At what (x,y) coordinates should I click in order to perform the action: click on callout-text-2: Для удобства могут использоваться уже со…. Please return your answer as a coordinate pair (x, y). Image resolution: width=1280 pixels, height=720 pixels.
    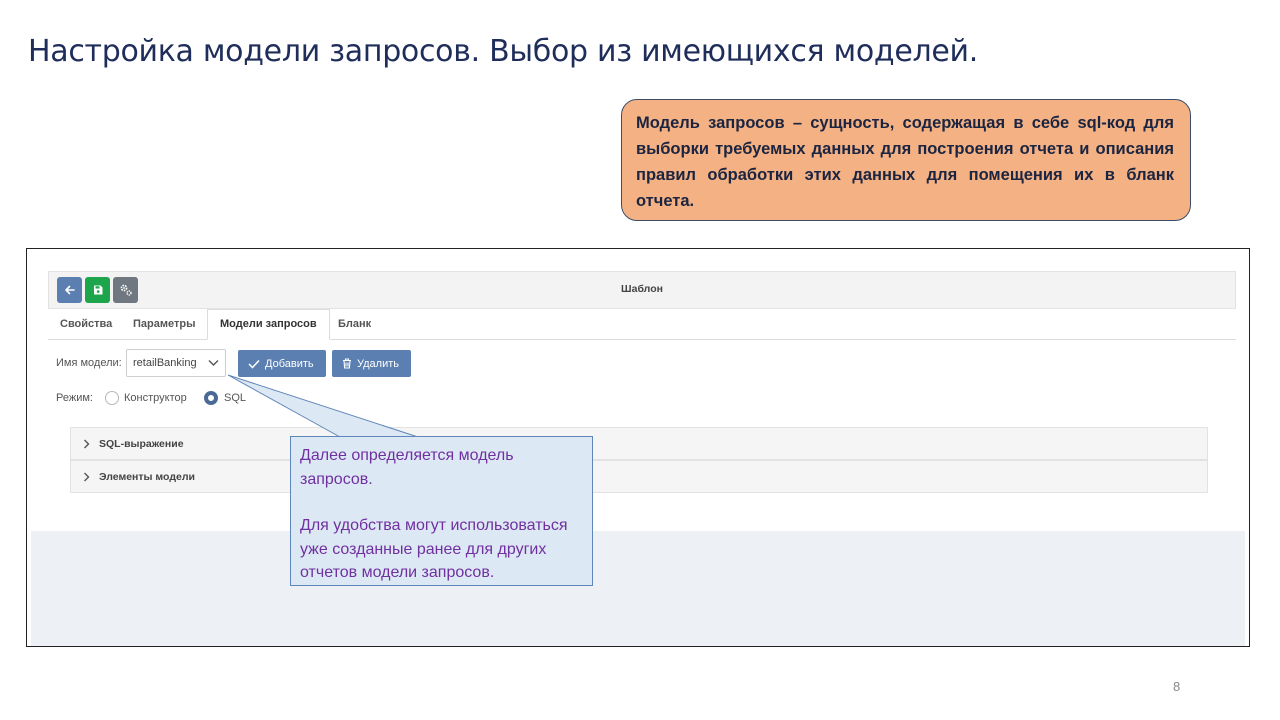
    Looking at the image, I should click on (434, 549).